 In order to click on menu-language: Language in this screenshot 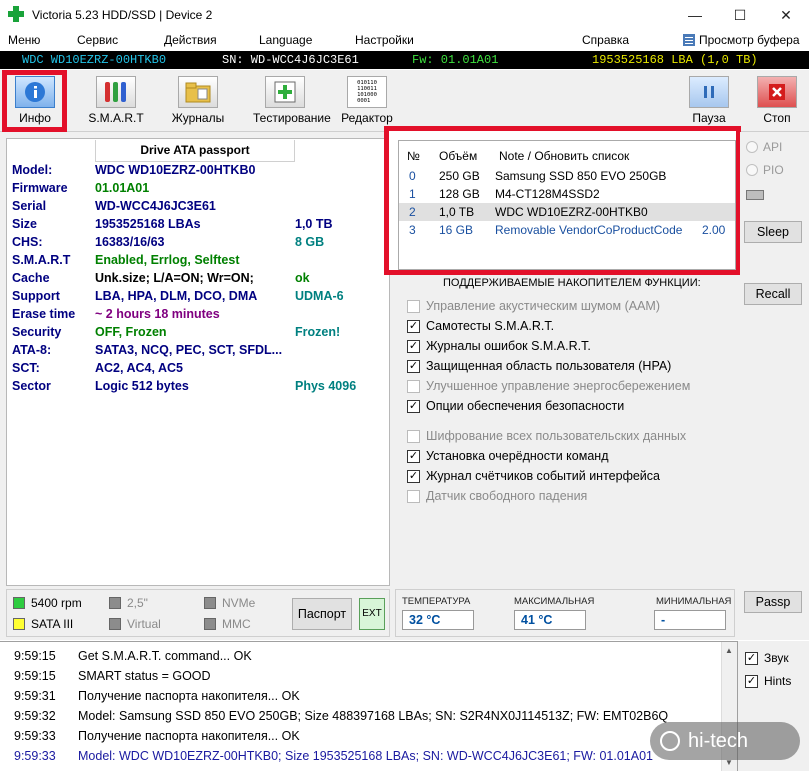, I will do `click(285, 40)`.